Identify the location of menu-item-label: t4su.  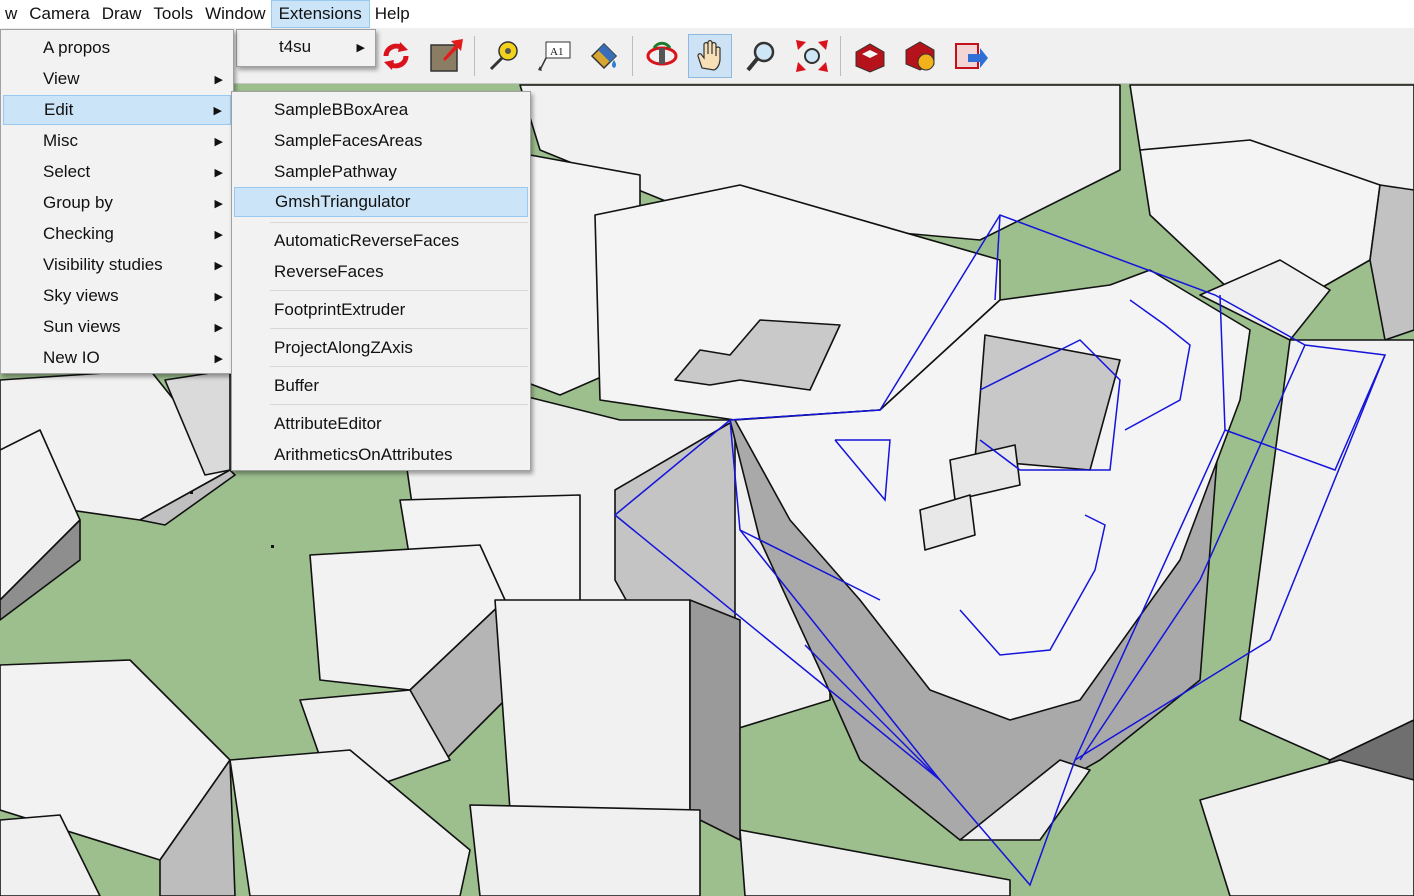
(295, 46).